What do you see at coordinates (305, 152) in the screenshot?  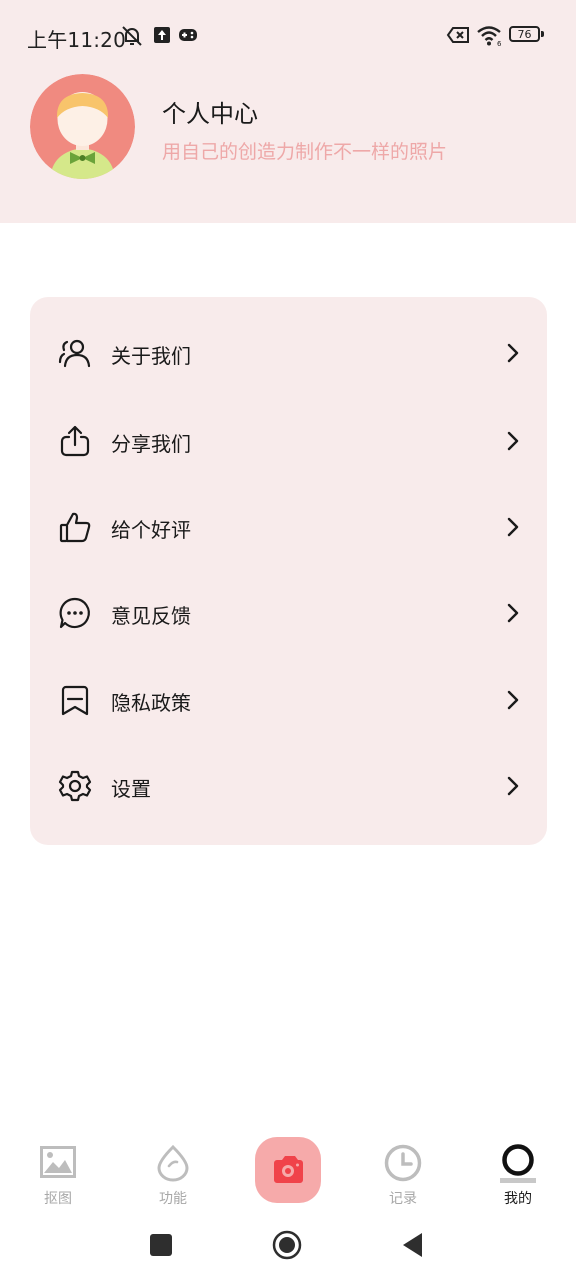 I see `profile-subtitle: 用自己的创造力制作不一样的照片` at bounding box center [305, 152].